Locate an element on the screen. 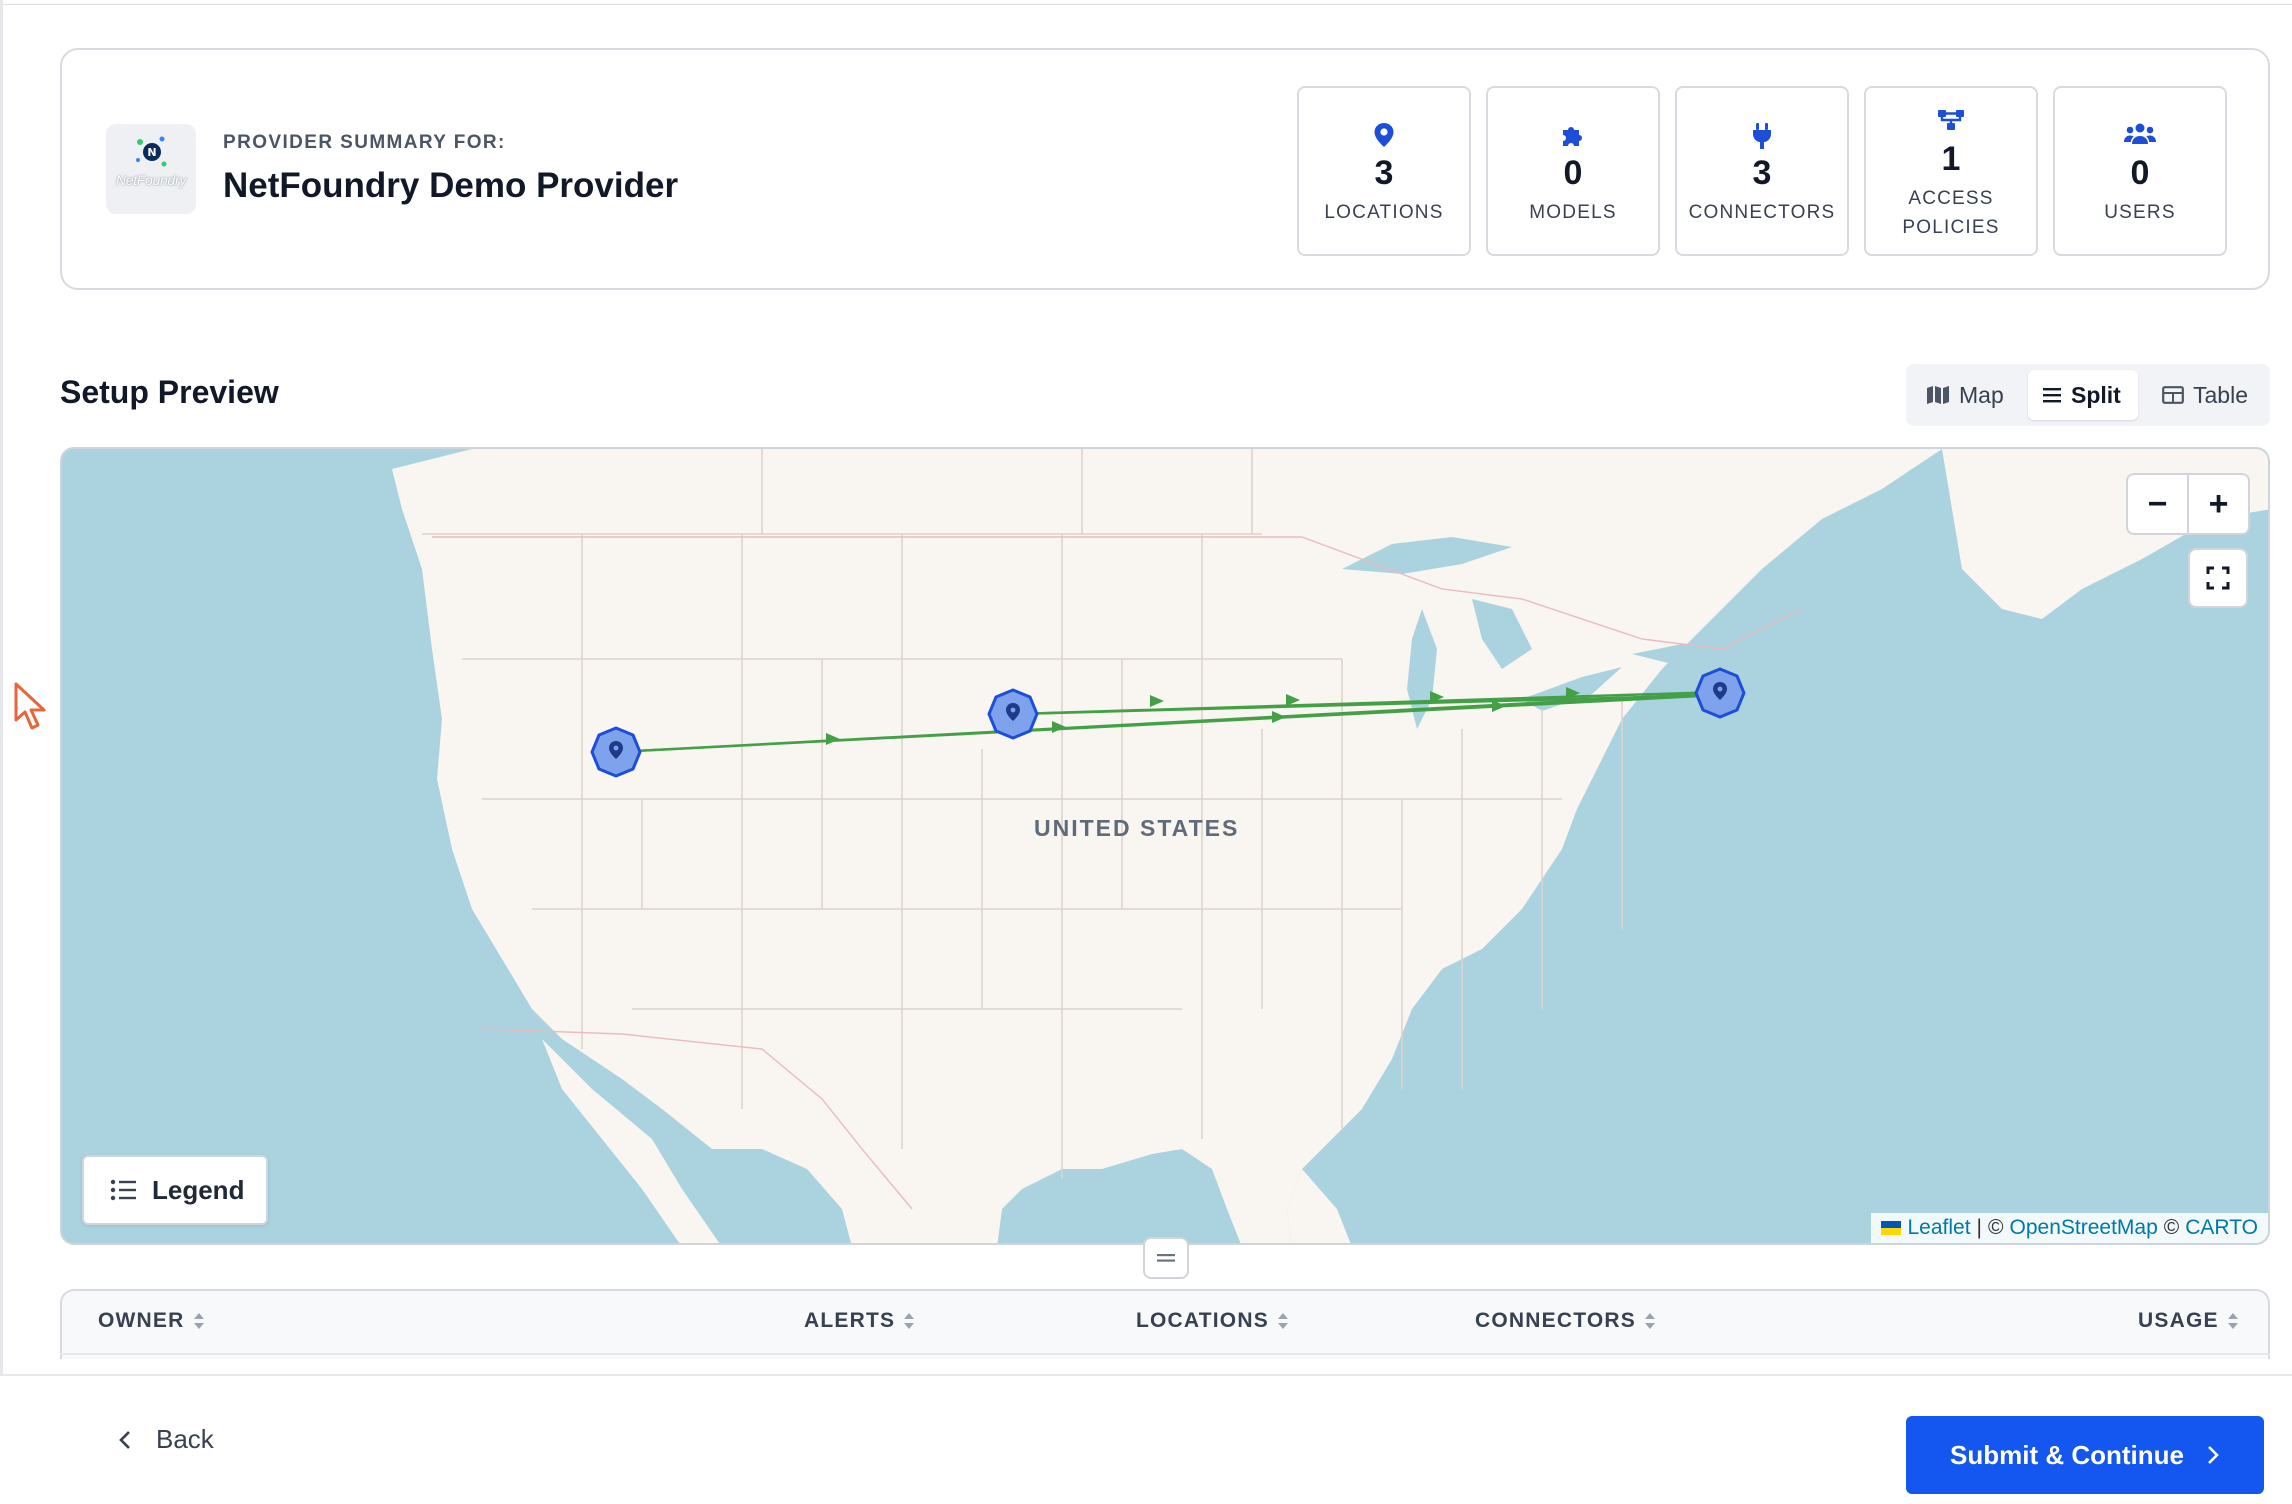  back-label: Back is located at coordinates (185, 1439).